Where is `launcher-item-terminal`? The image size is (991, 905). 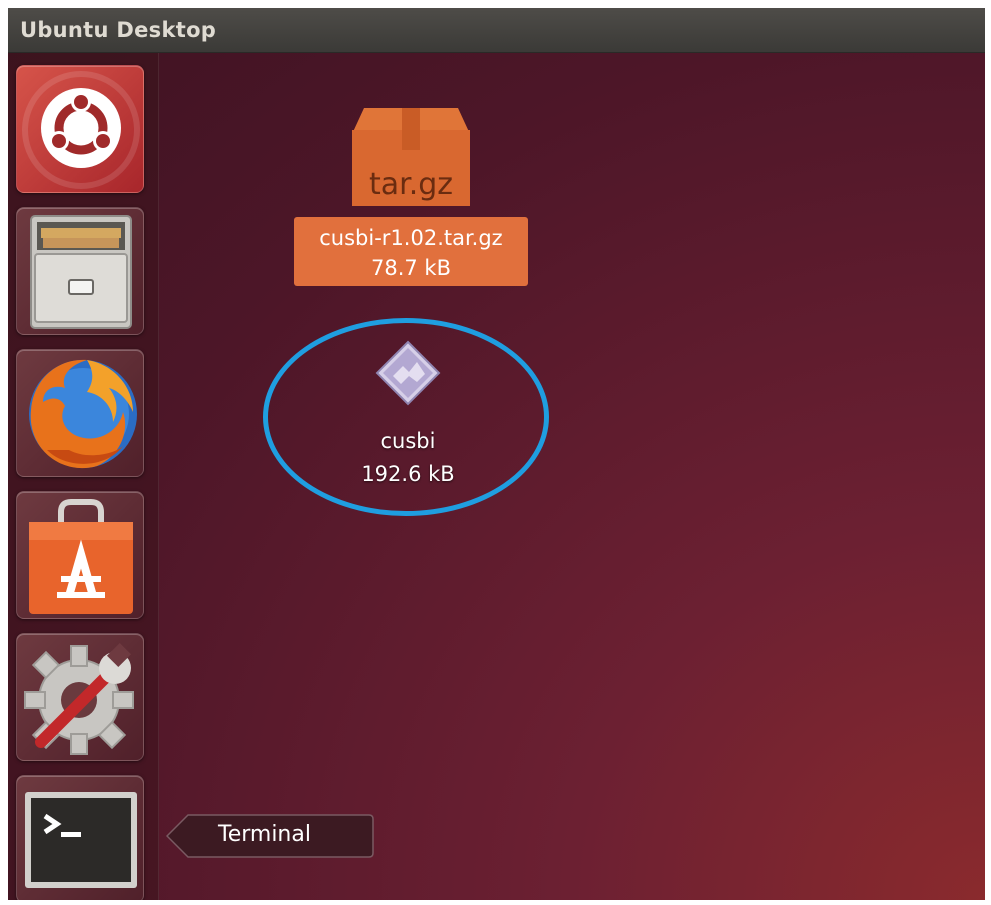
launcher-item-terminal is located at coordinates (80, 837).